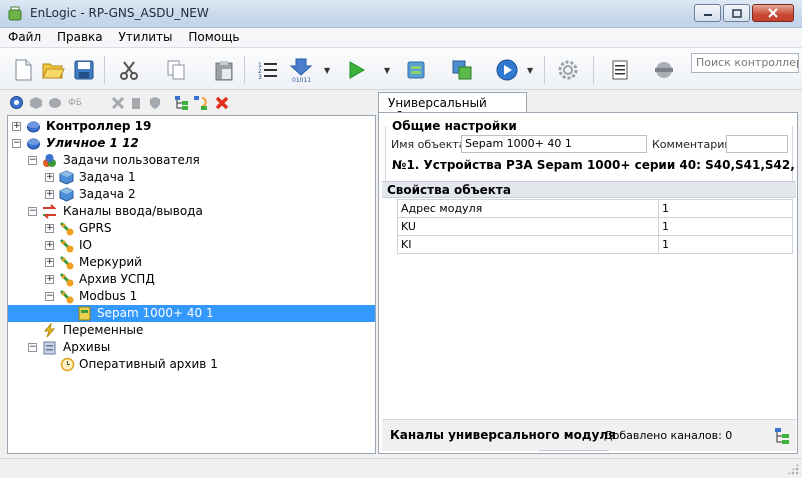  I want to click on settings-button, so click(568, 70).